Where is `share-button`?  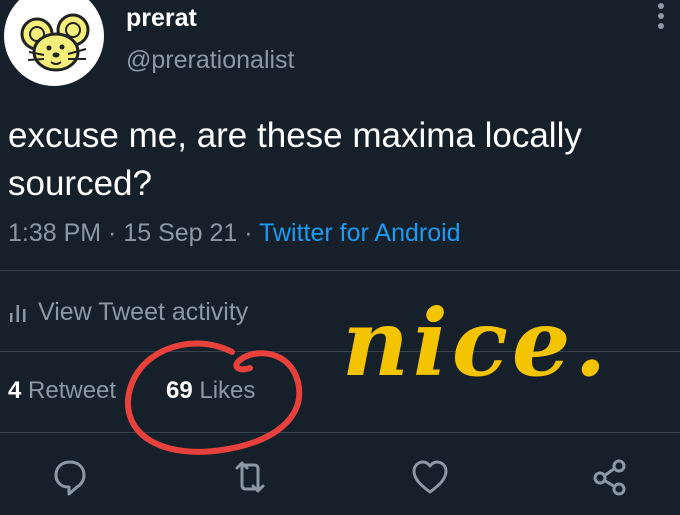 share-button is located at coordinates (610, 477).